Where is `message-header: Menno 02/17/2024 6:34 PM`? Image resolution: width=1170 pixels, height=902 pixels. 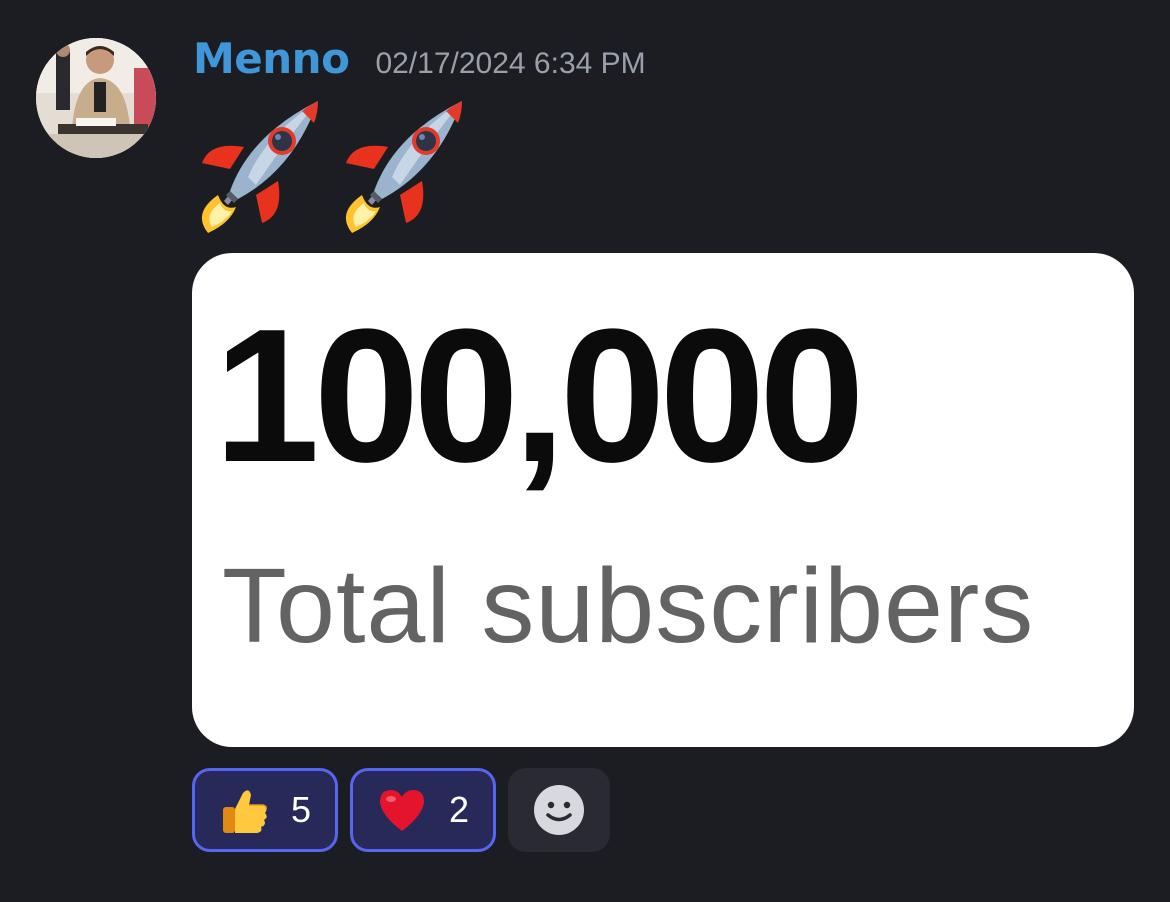
message-header: Menno 02/17/2024 6:34 PM is located at coordinates (419, 60).